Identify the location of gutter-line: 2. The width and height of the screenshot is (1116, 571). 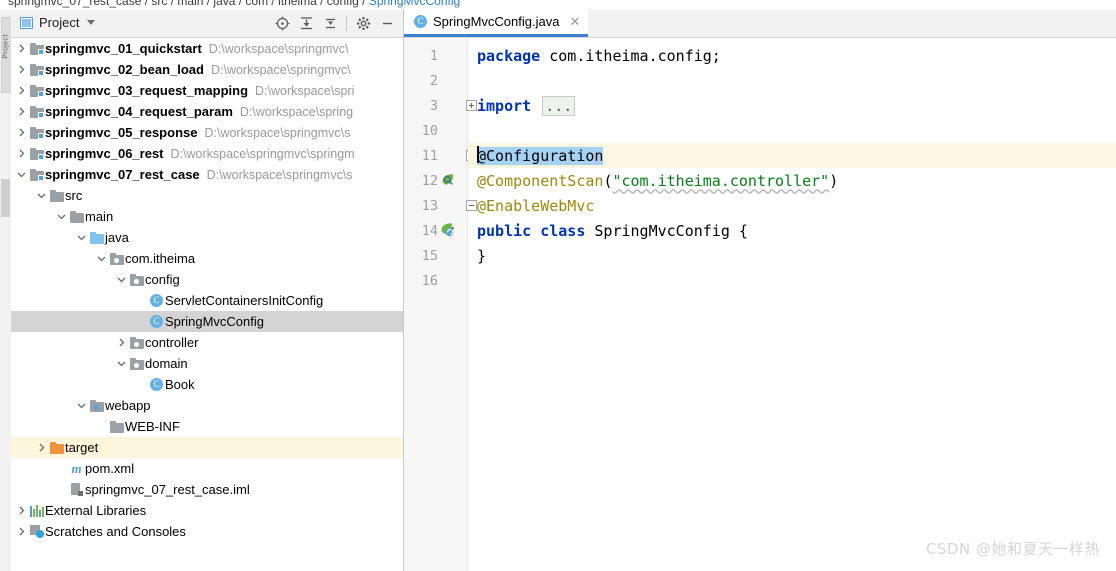
(436, 80).